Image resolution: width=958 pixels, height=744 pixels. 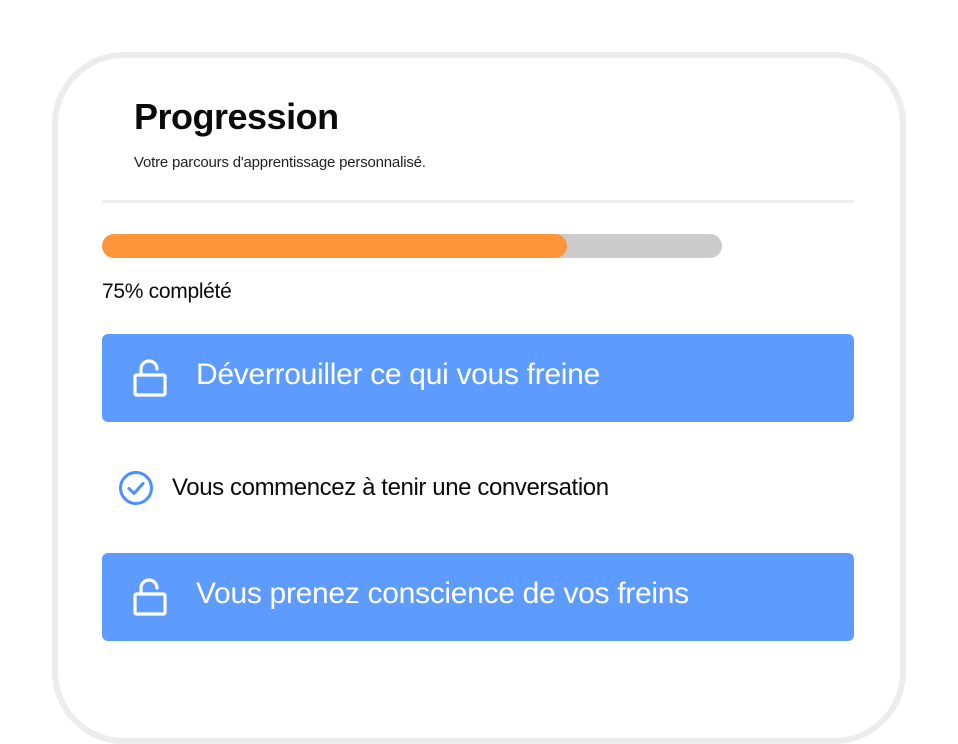 I want to click on progress-label: 75% complété, so click(x=167, y=291).